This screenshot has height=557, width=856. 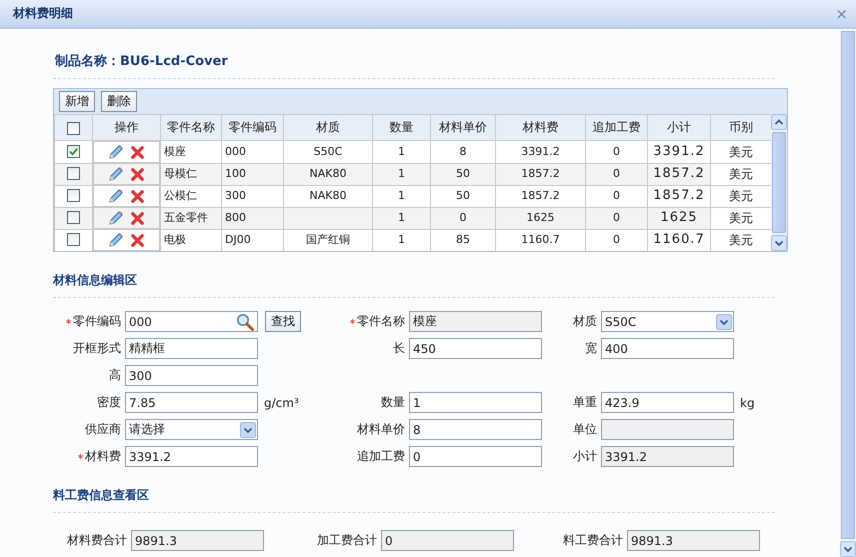 What do you see at coordinates (375, 321) in the screenshot?
I see `field-label: 零件名称` at bounding box center [375, 321].